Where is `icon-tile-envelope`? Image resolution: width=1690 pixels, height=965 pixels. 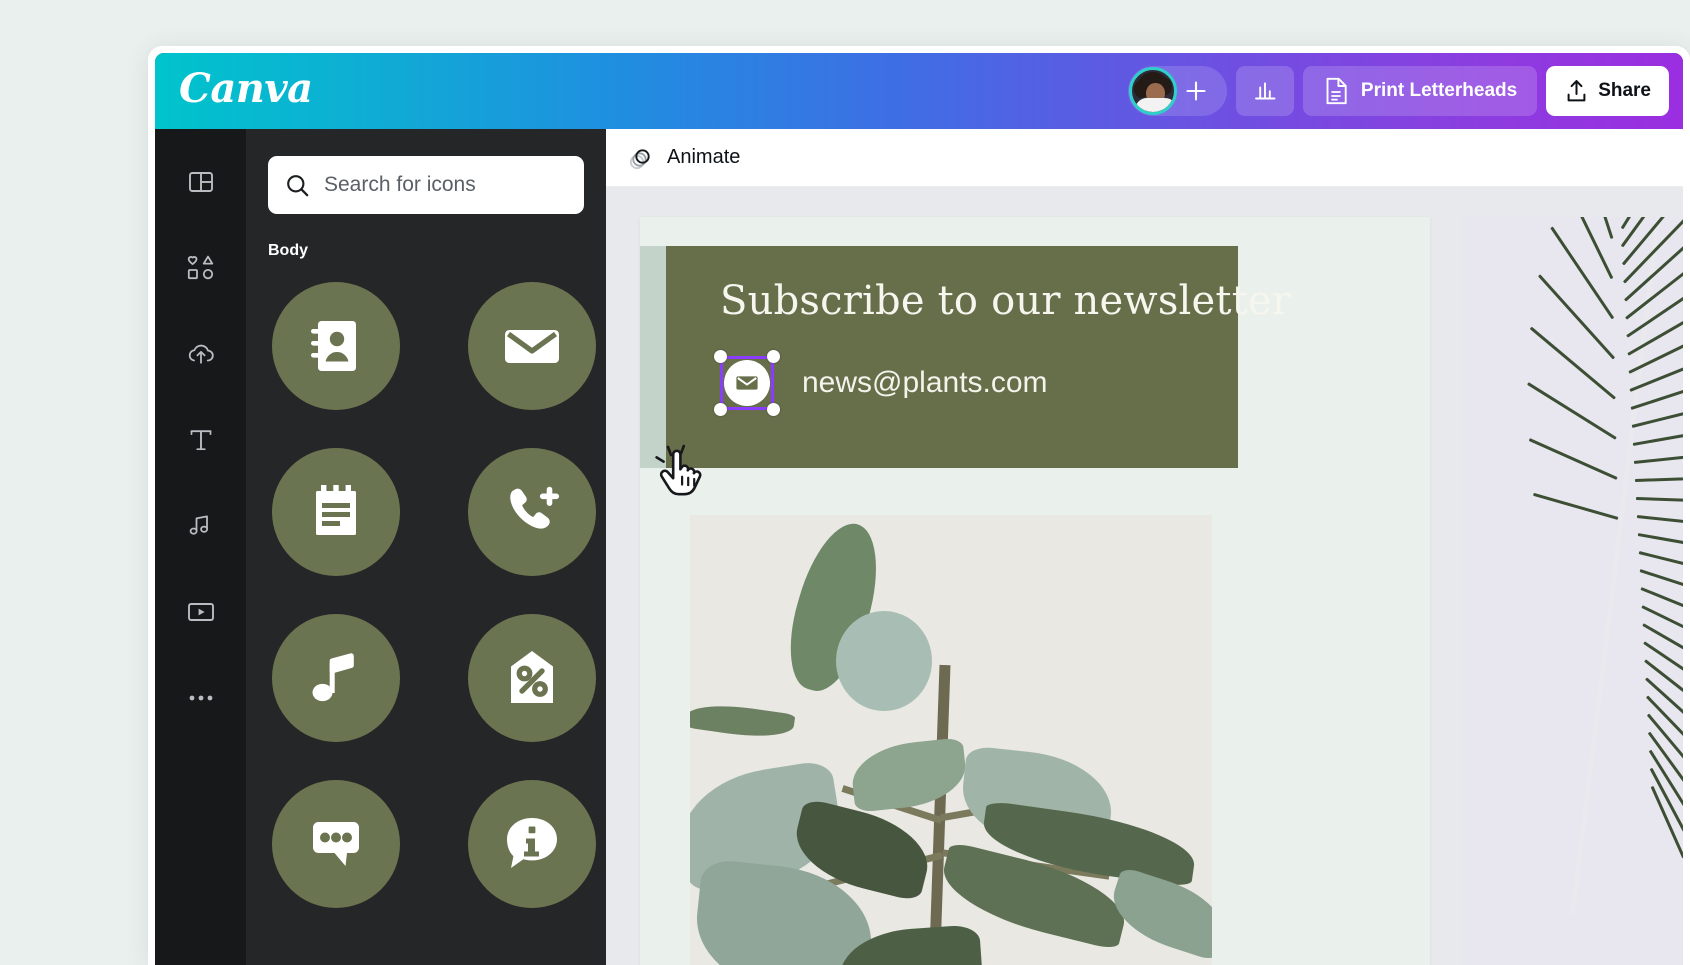 icon-tile-envelope is located at coordinates (532, 346).